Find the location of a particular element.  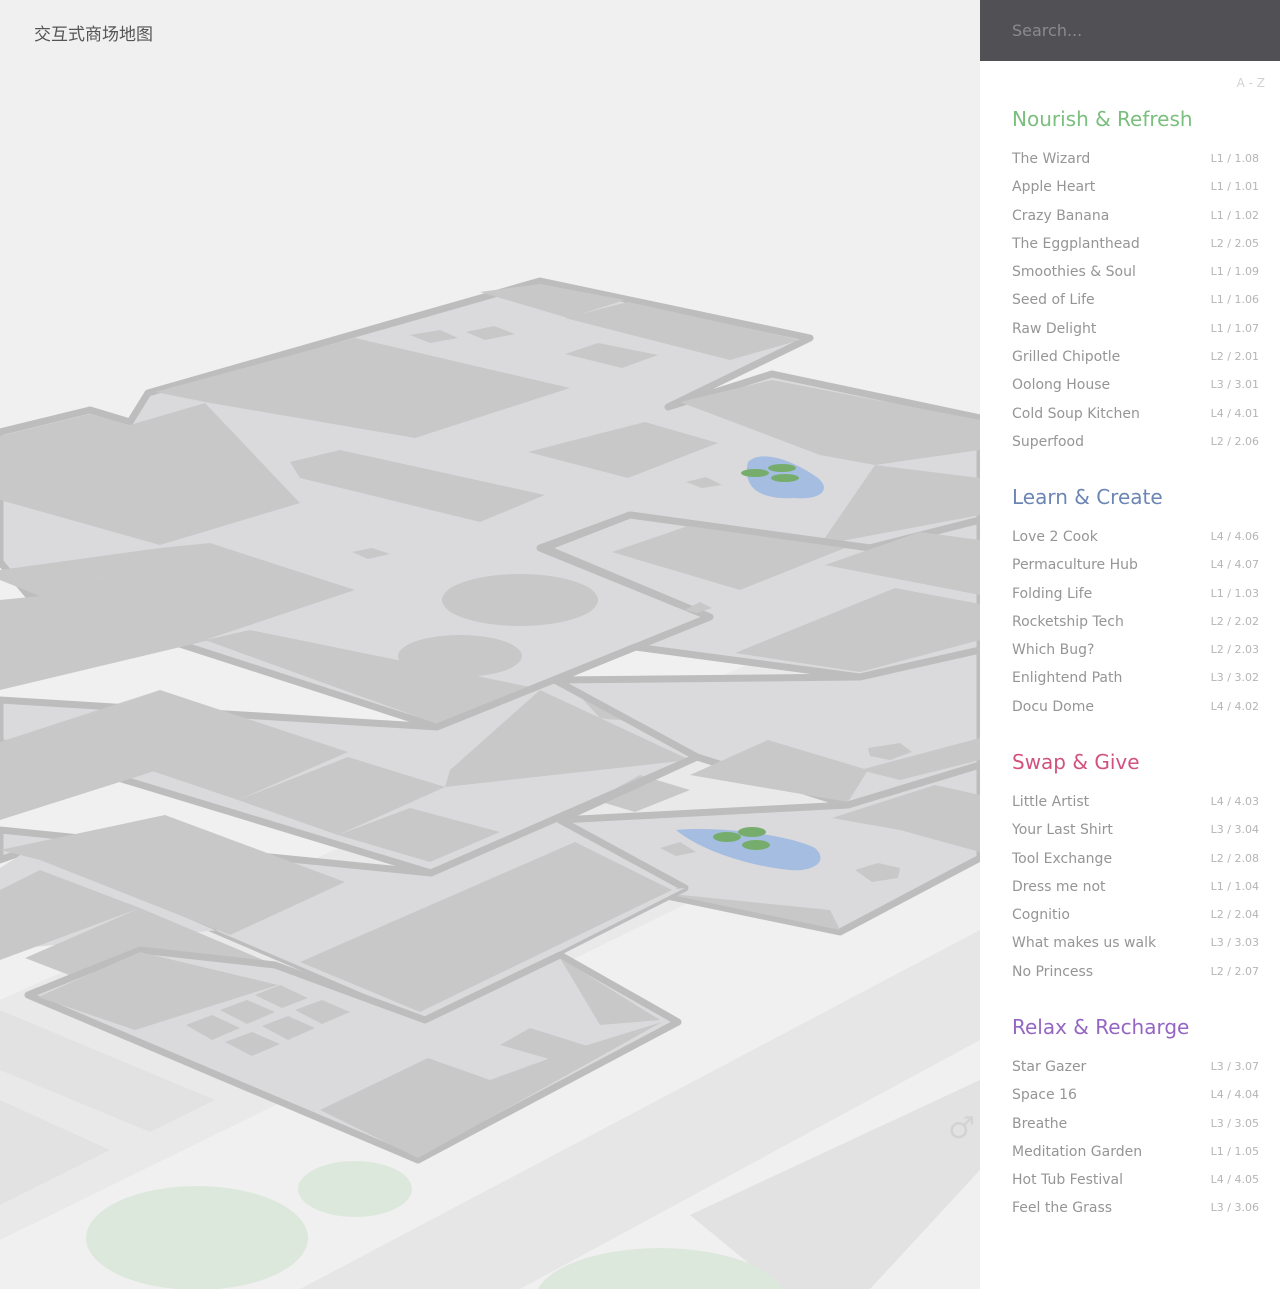

store-name: Cold Soup Kitchen is located at coordinates (1076, 413).